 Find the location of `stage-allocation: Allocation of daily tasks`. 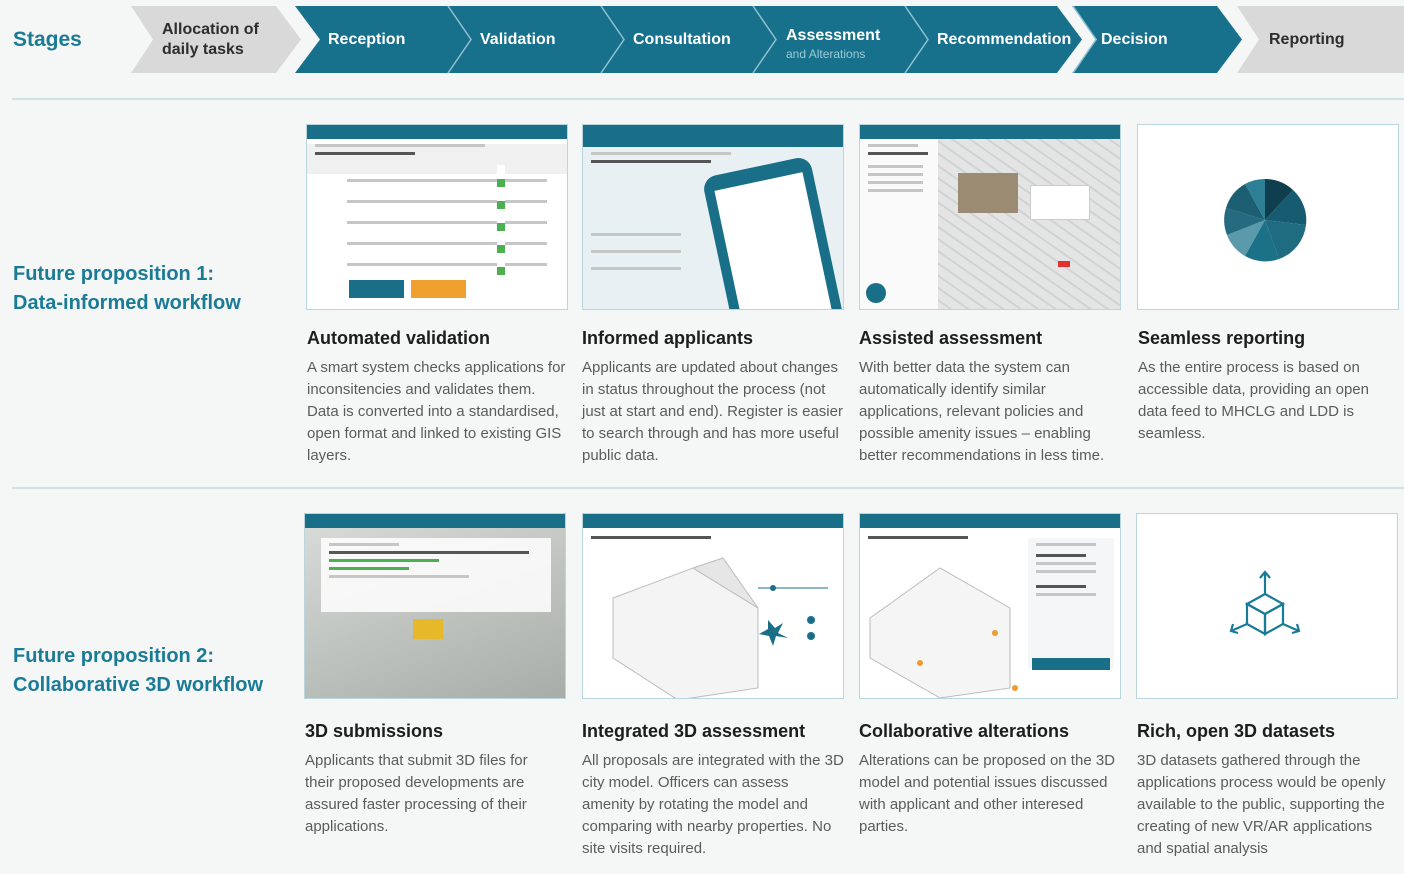

stage-allocation: Allocation of daily tasks is located at coordinates (216, 39).